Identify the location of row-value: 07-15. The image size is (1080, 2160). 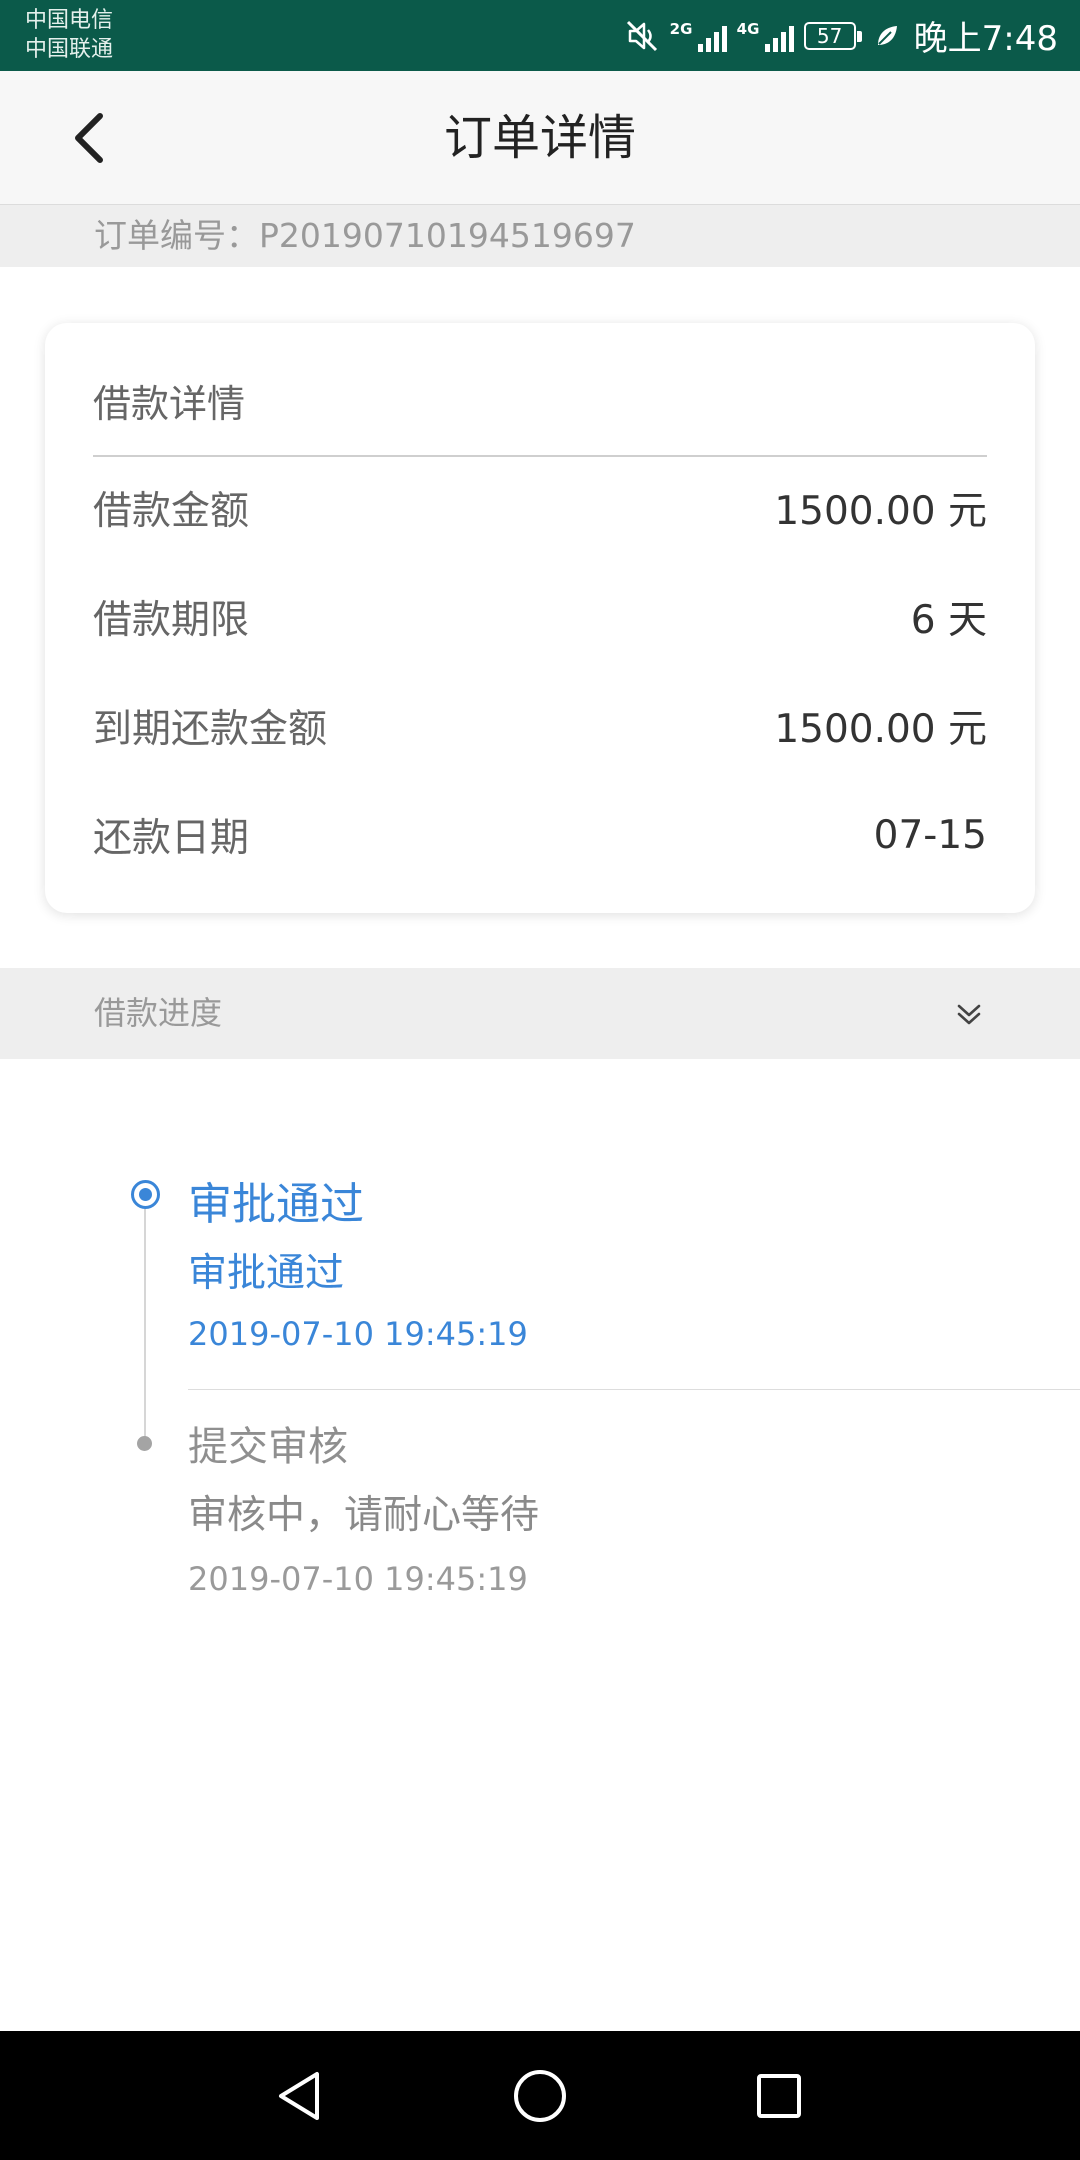
(930, 835).